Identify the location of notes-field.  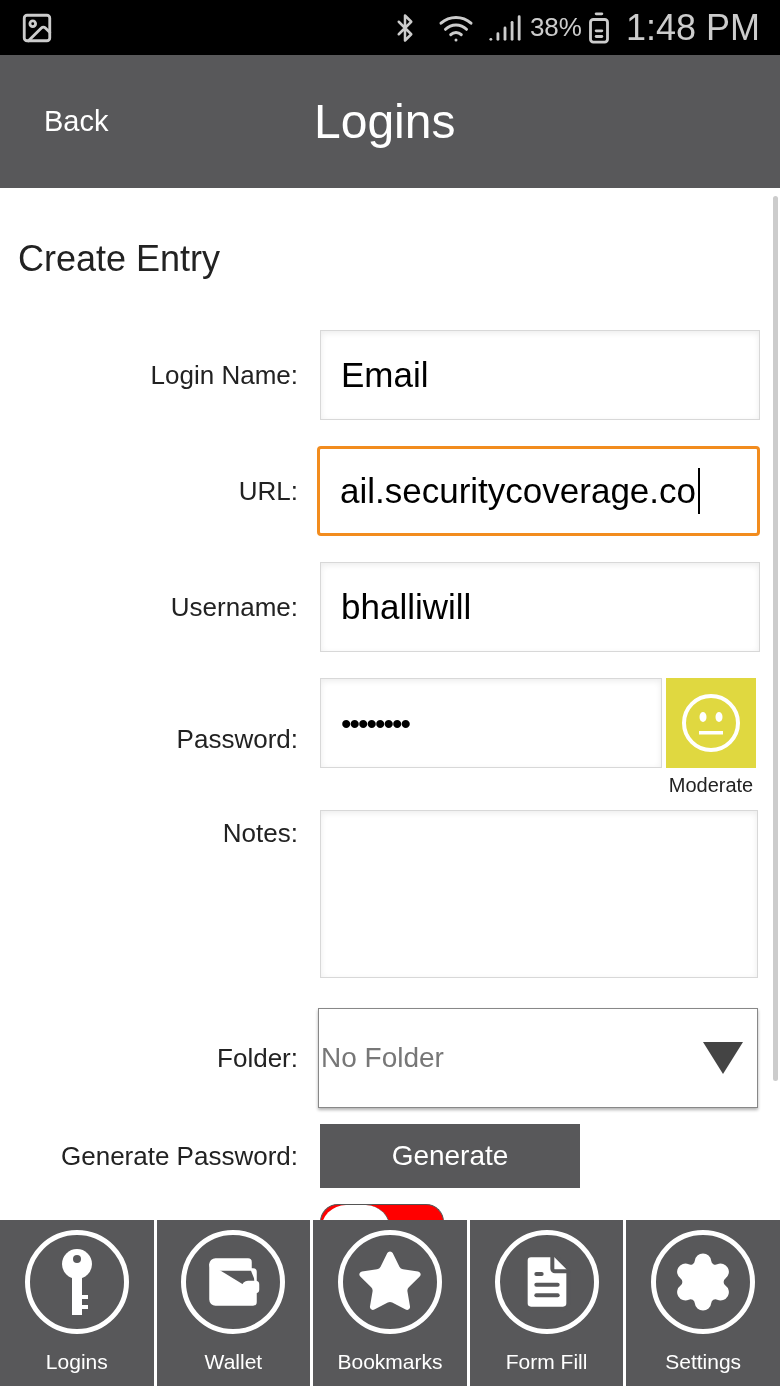
(539, 894).